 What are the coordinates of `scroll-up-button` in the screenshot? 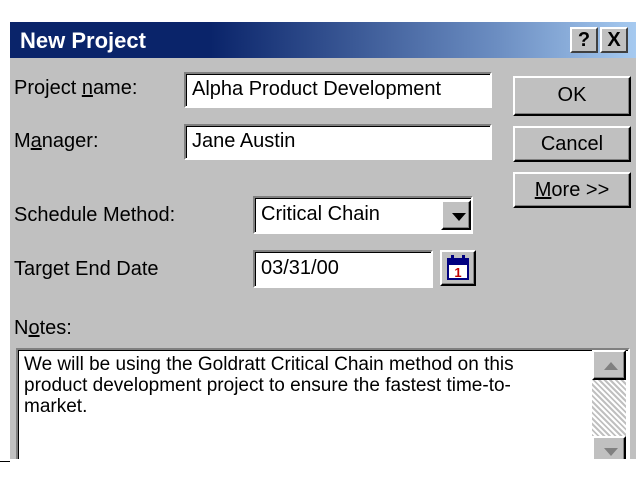 It's located at (609, 365).